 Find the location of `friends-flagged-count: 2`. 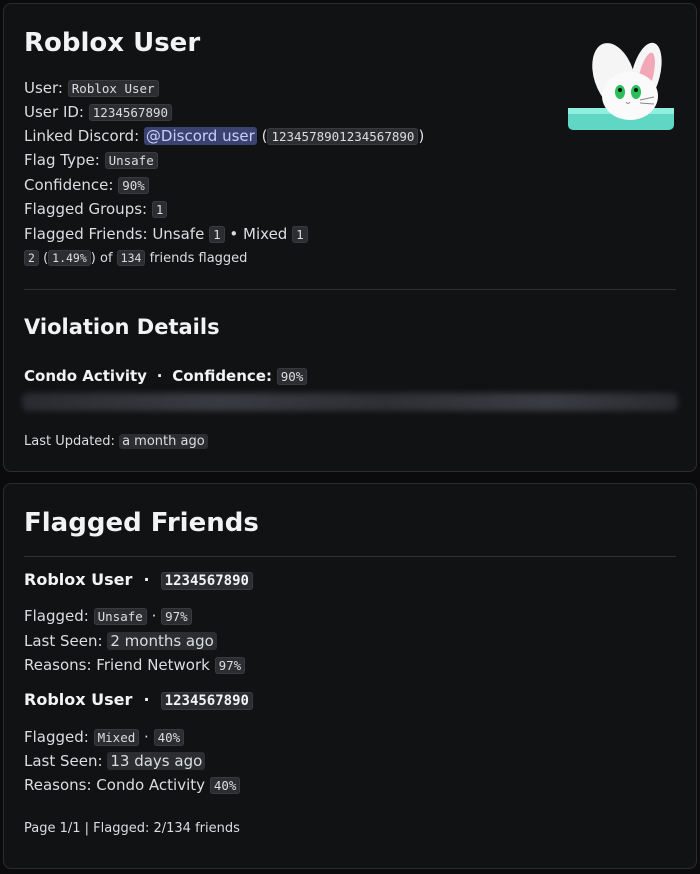

friends-flagged-count: 2 is located at coordinates (31, 258).